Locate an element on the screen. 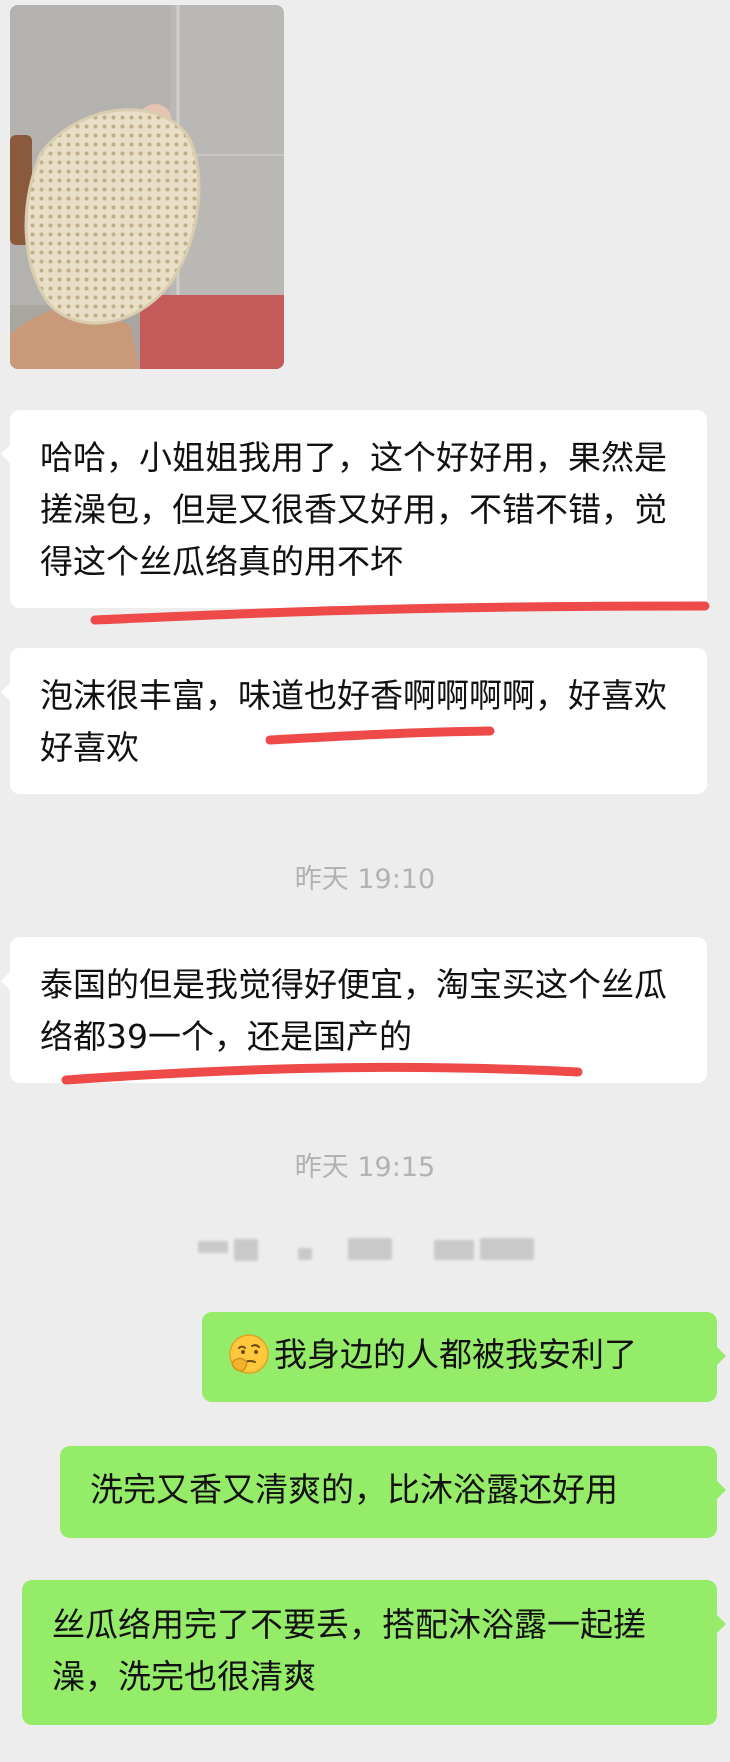 The width and height of the screenshot is (730, 1762). incoming-message-3: 泰国的但是我觉得好便宜，淘宝买这个丝瓜络都39一个，还是国产的 is located at coordinates (354, 1010).